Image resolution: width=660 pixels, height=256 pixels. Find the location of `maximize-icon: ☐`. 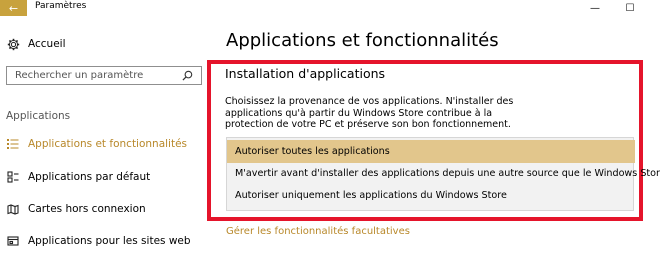

maximize-icon: ☐ is located at coordinates (630, 8).